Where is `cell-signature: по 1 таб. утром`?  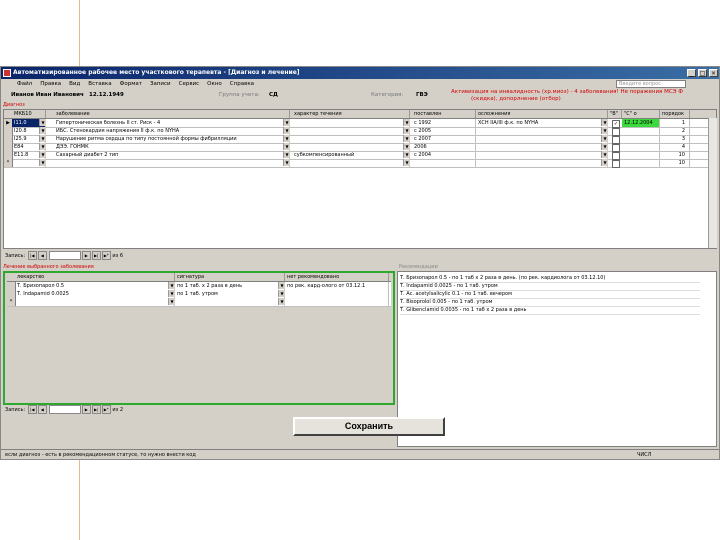
cell-signature: по 1 таб. утром is located at coordinates (230, 294).